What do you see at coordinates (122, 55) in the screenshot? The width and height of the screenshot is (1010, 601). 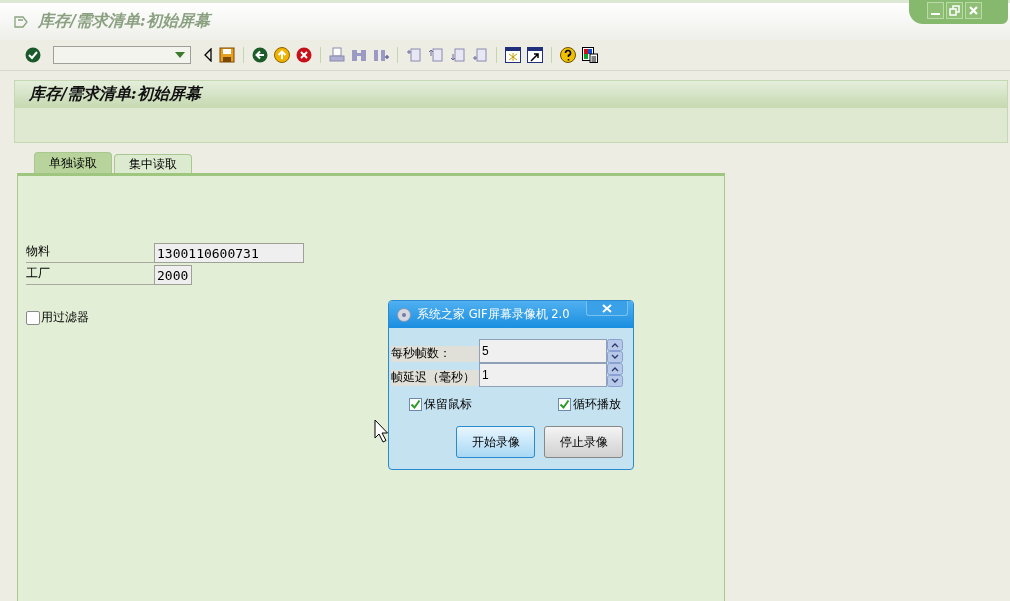 I see `command-field` at bounding box center [122, 55].